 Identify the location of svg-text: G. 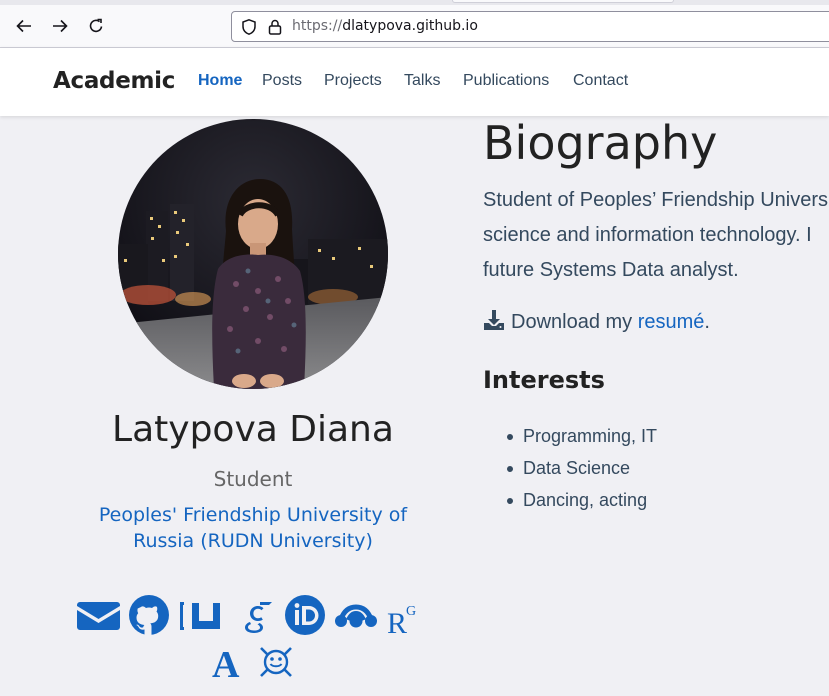
(411, 611).